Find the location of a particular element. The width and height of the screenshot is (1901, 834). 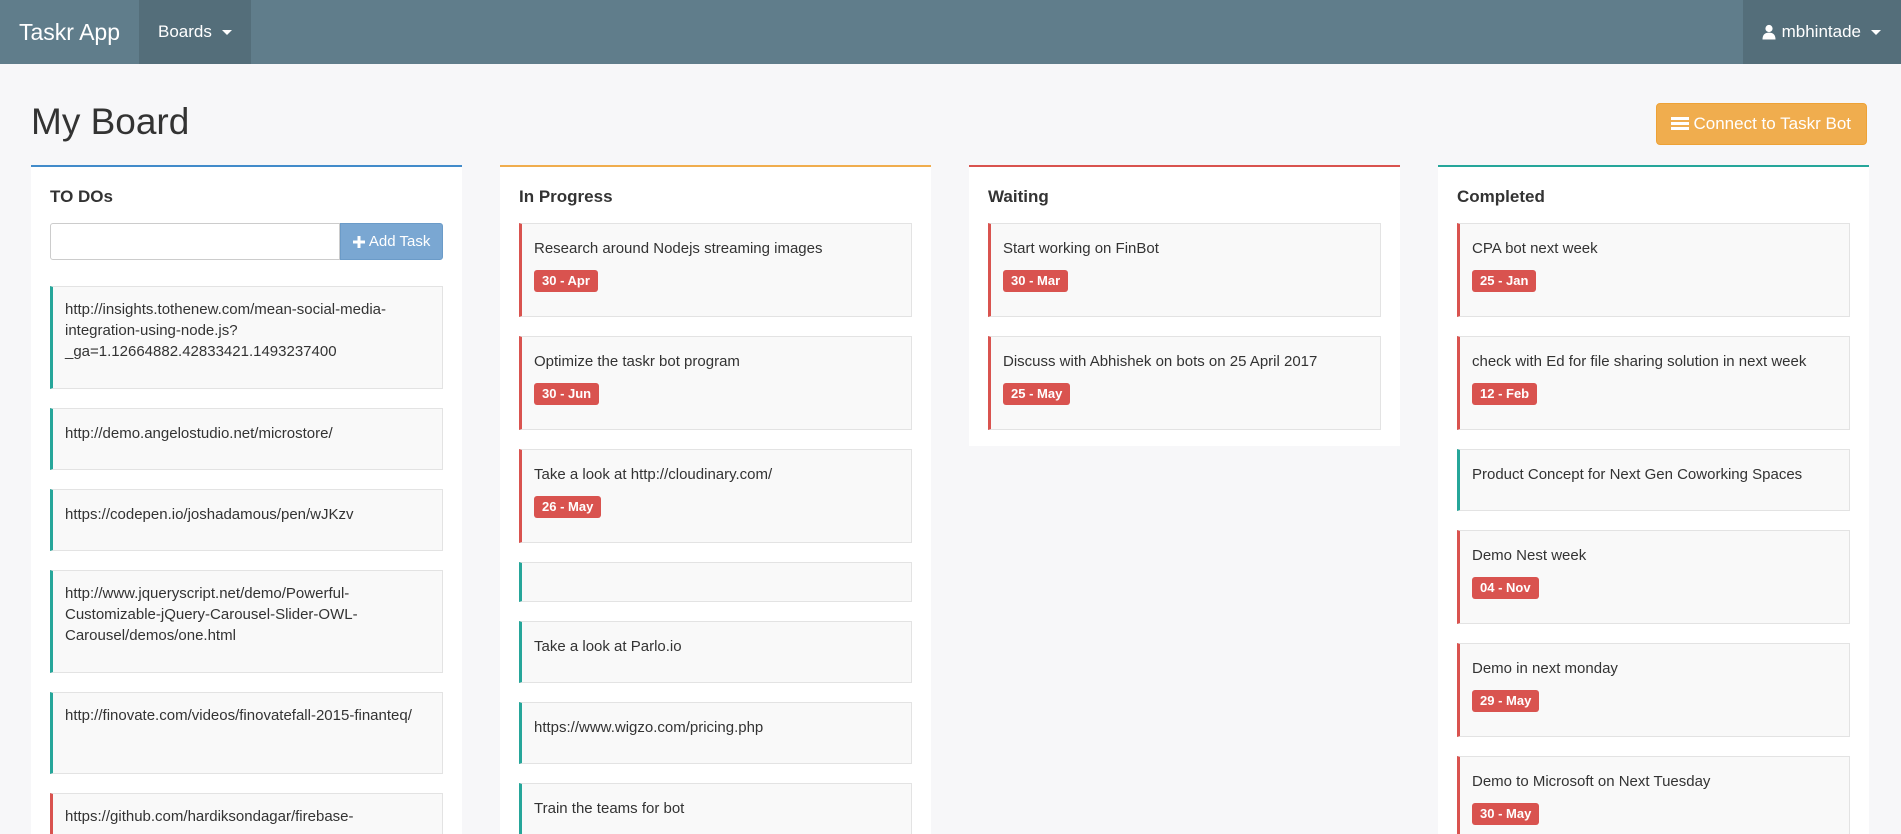

boards-label: Boards is located at coordinates (185, 31).